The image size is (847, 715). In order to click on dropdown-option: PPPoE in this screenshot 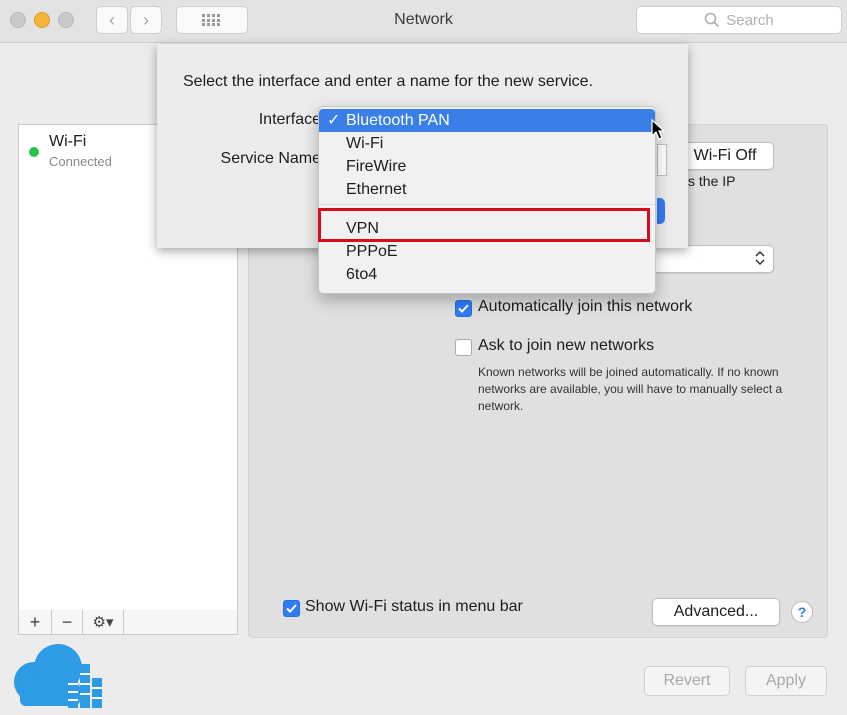, I will do `click(487, 251)`.